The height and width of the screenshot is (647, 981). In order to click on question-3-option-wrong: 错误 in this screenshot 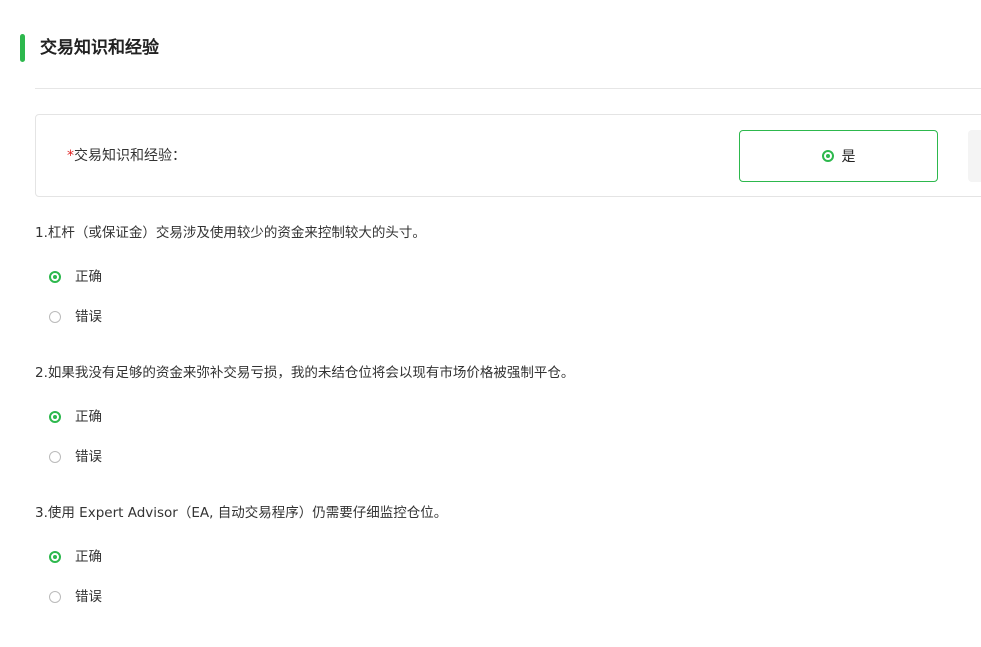, I will do `click(75, 597)`.